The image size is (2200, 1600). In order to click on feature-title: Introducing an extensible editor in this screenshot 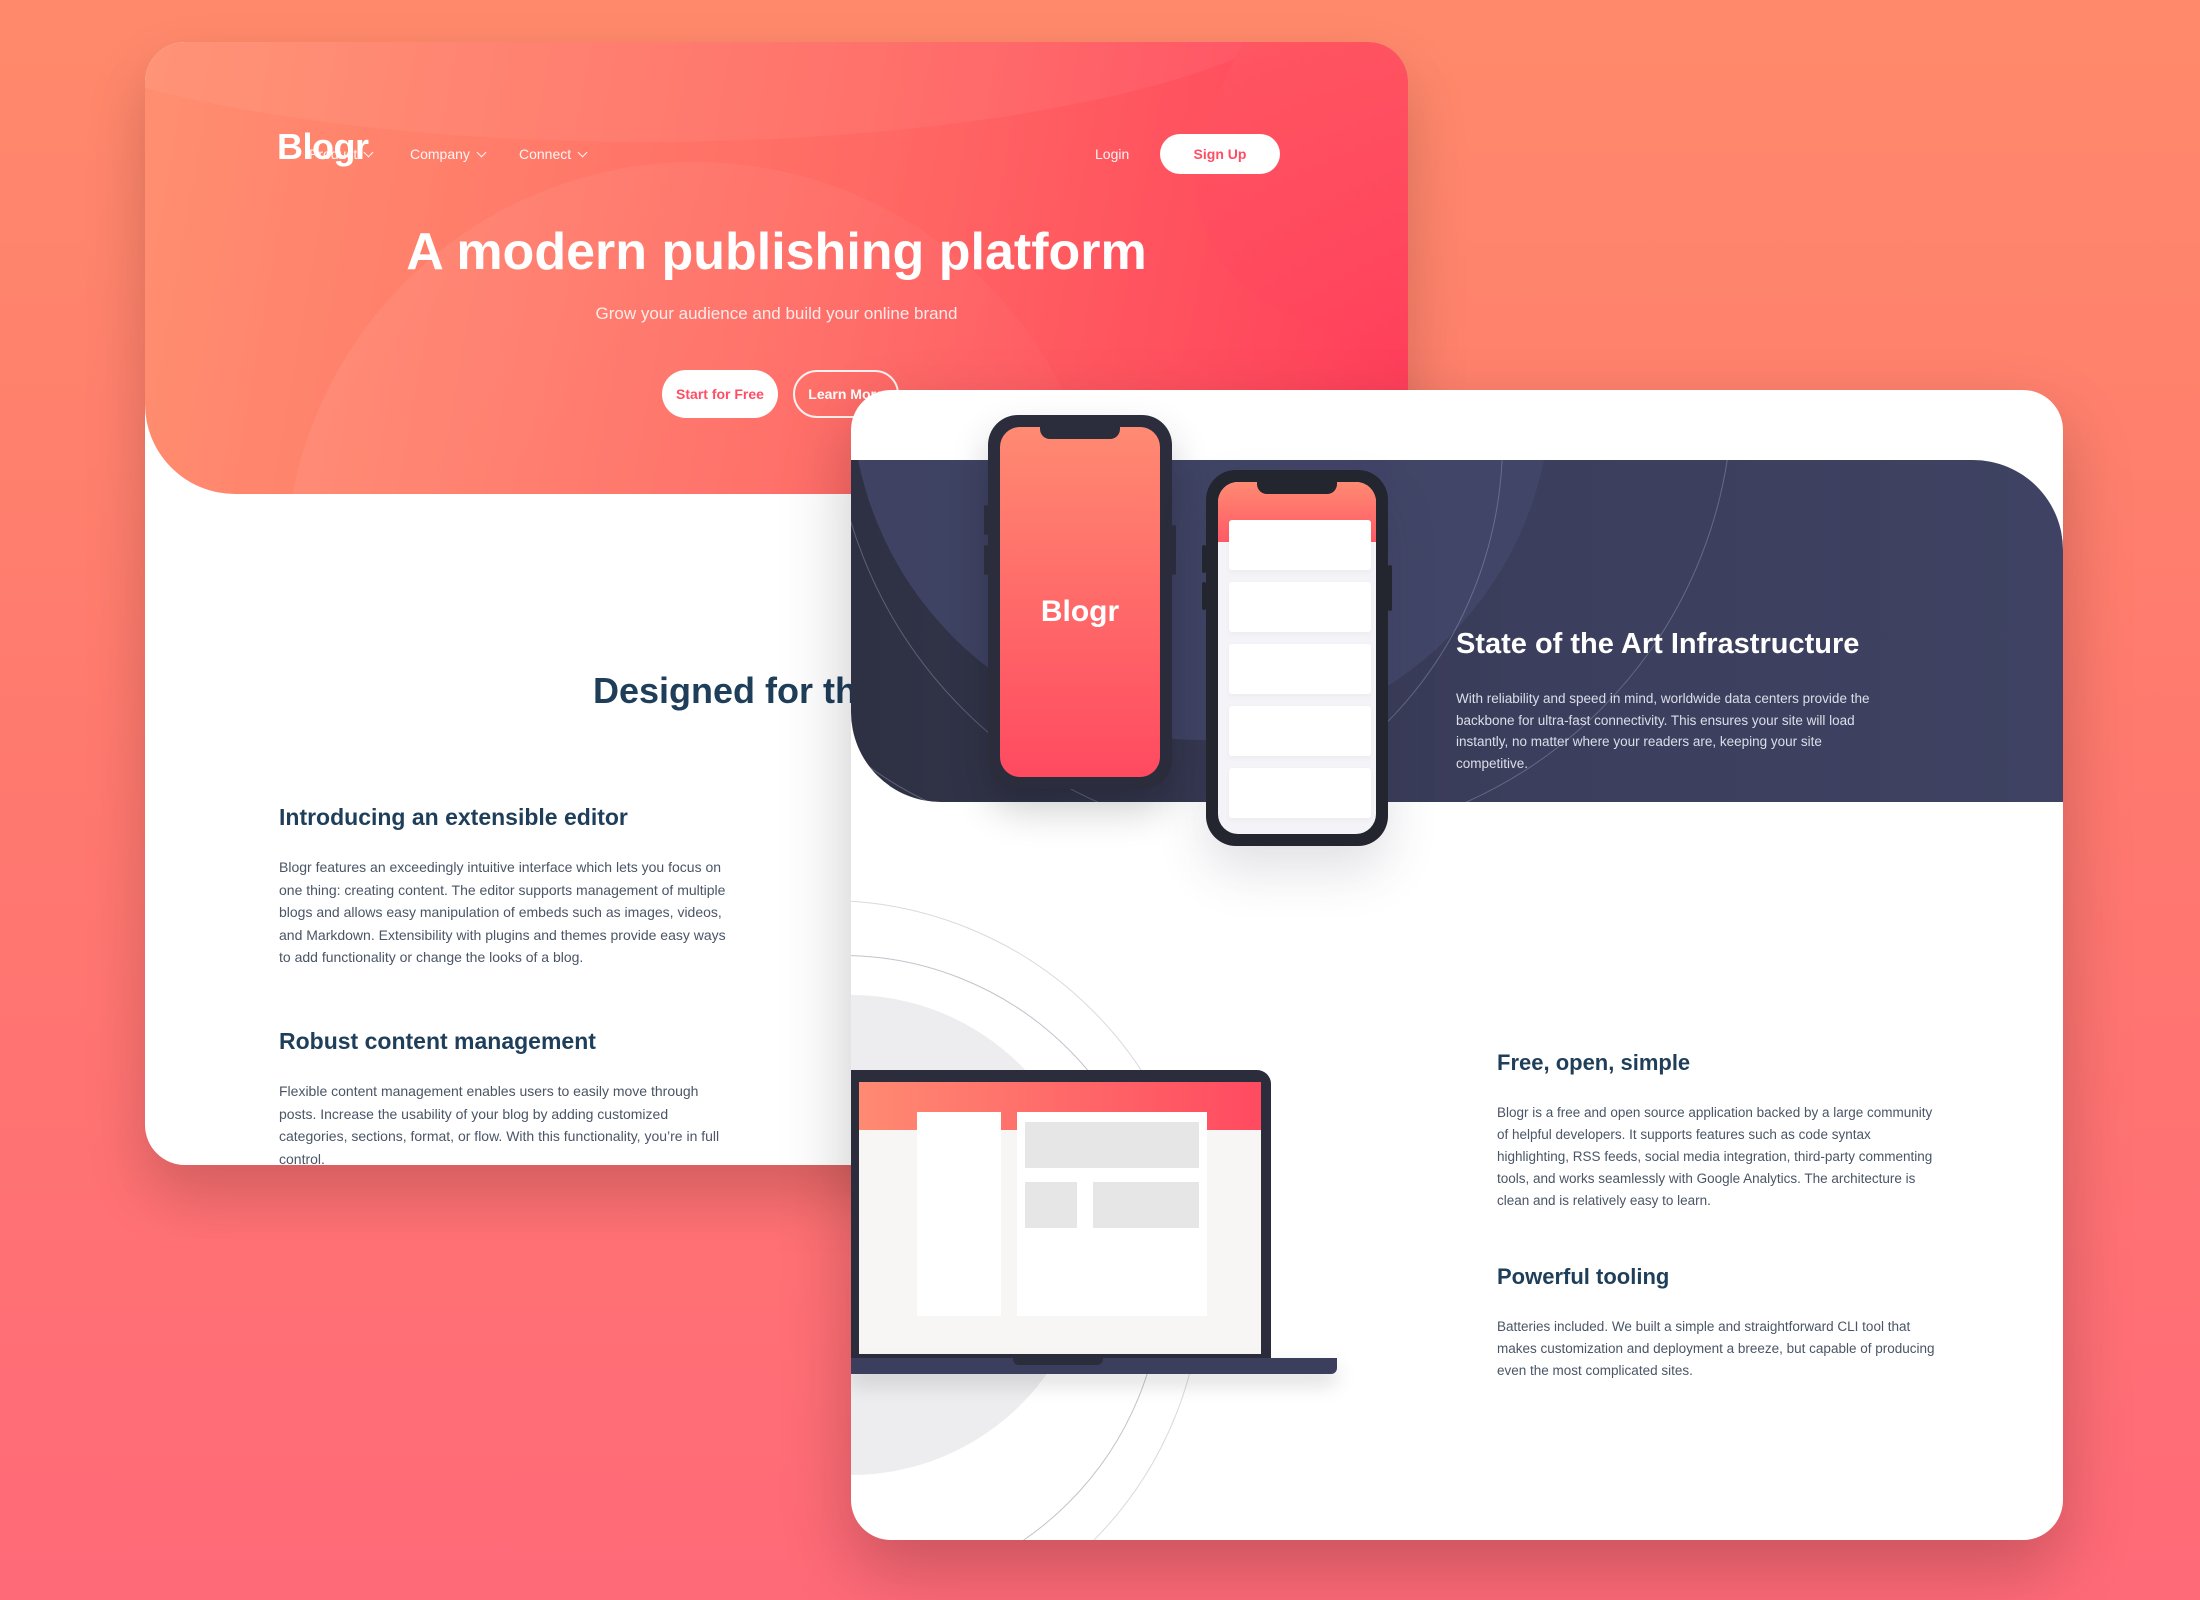, I will do `click(453, 817)`.